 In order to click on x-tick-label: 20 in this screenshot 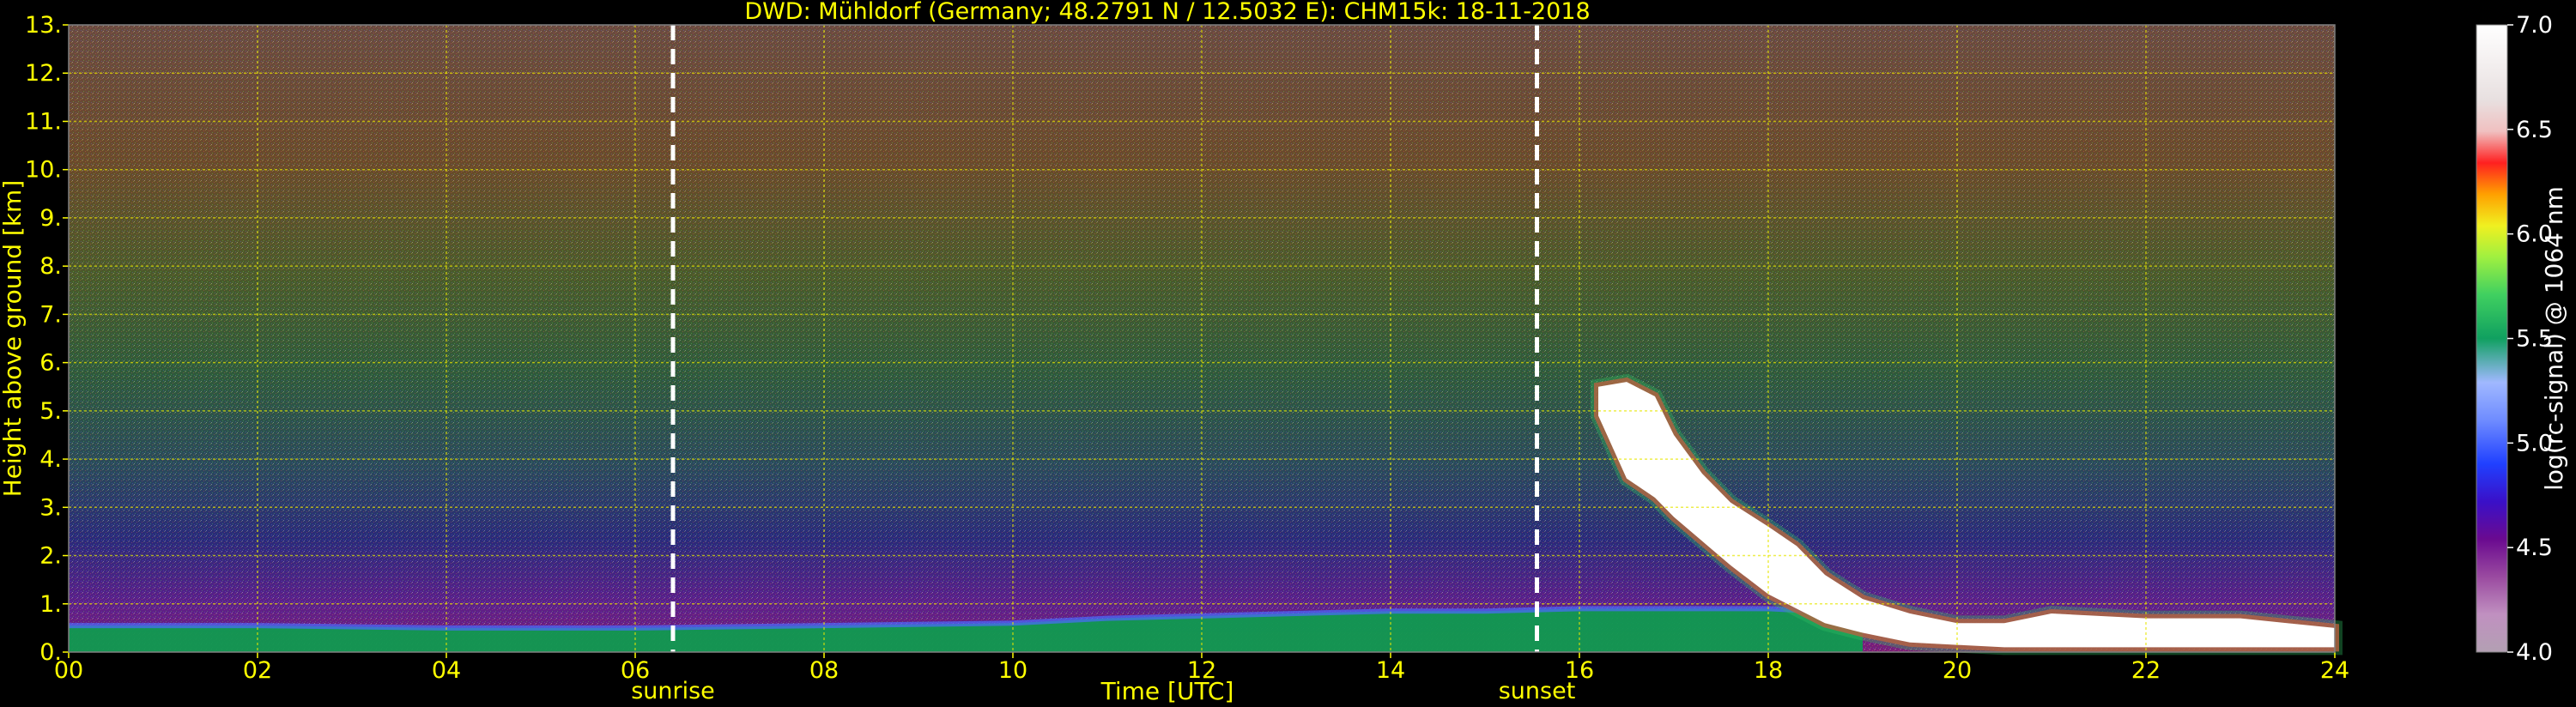, I will do `click(1957, 670)`.